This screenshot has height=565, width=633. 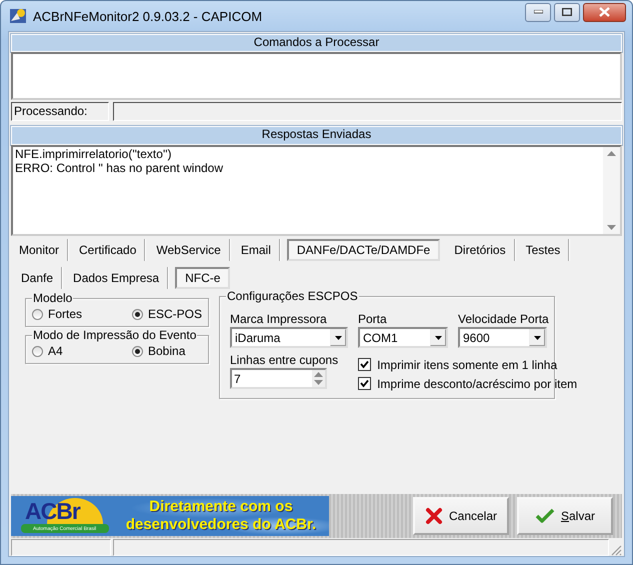 I want to click on panel-header: Respostas Enviadas, so click(x=316, y=135).